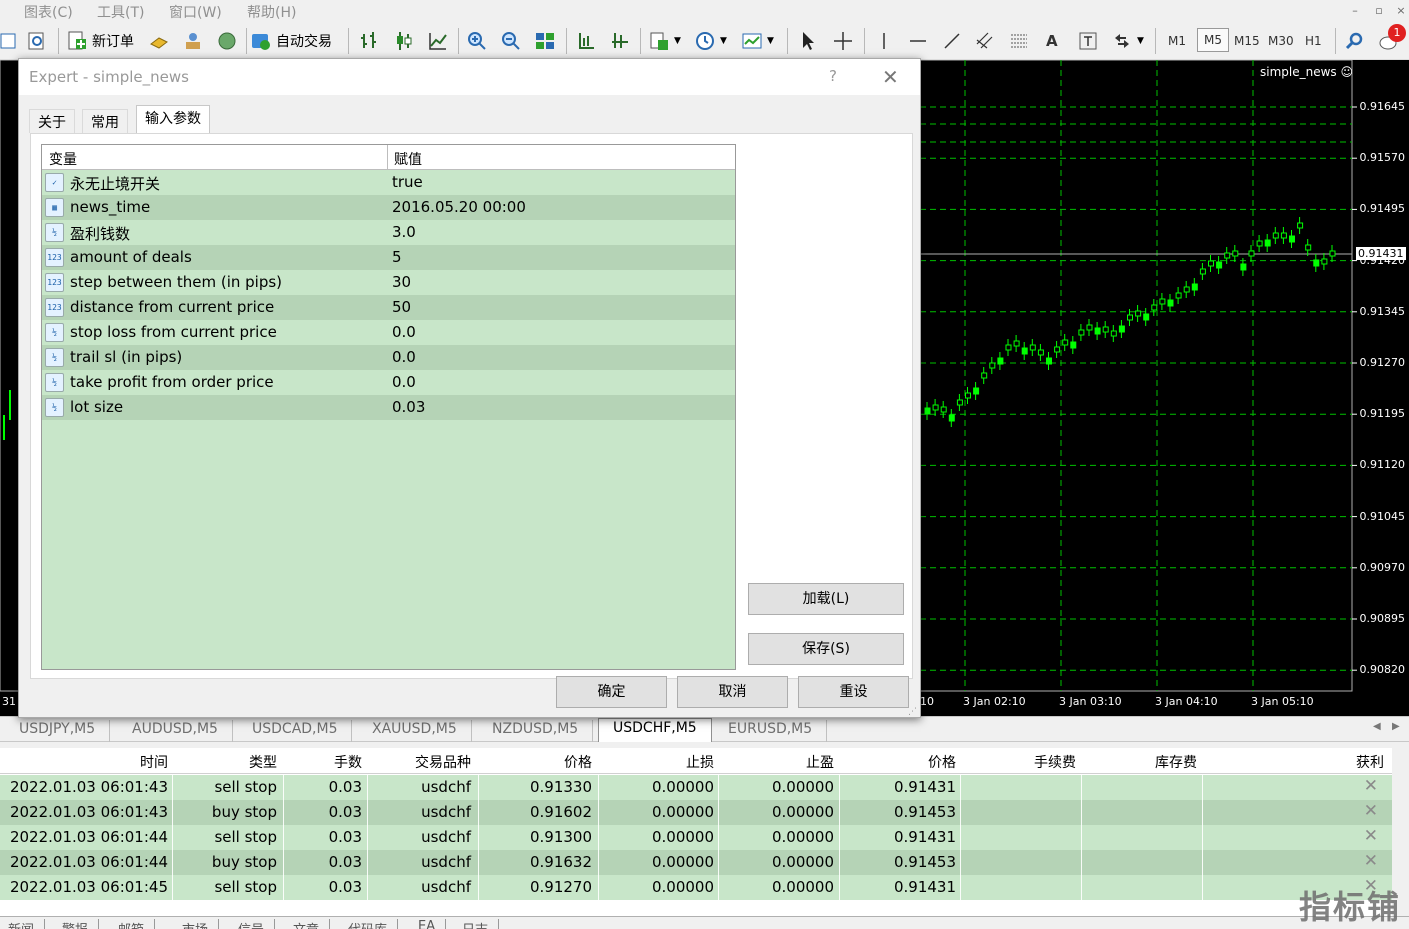 The height and width of the screenshot is (929, 1409). Describe the element at coordinates (432, 924) in the screenshot. I see `tab-ea: EA` at that location.